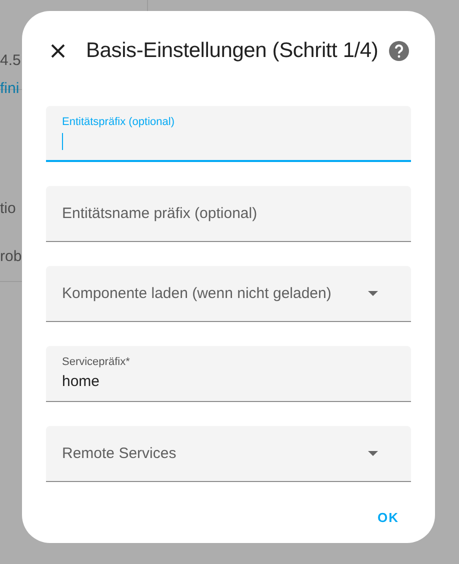 The image size is (459, 564). Describe the element at coordinates (228, 214) in the screenshot. I see `input-field: Entitätsname präfix (optional)` at that location.